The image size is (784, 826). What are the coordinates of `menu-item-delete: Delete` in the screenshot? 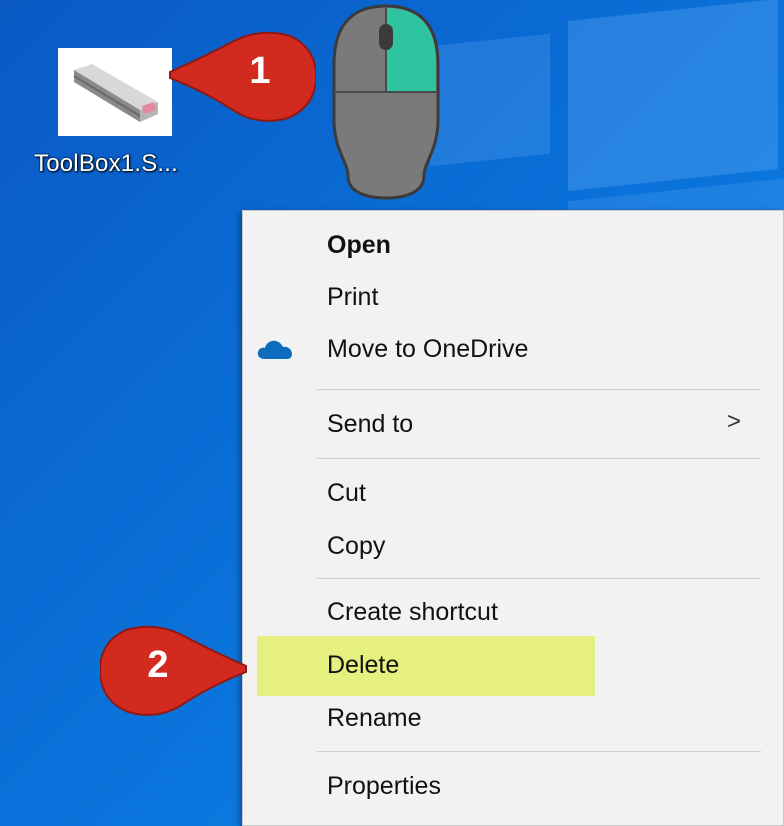 It's located at (513, 666).